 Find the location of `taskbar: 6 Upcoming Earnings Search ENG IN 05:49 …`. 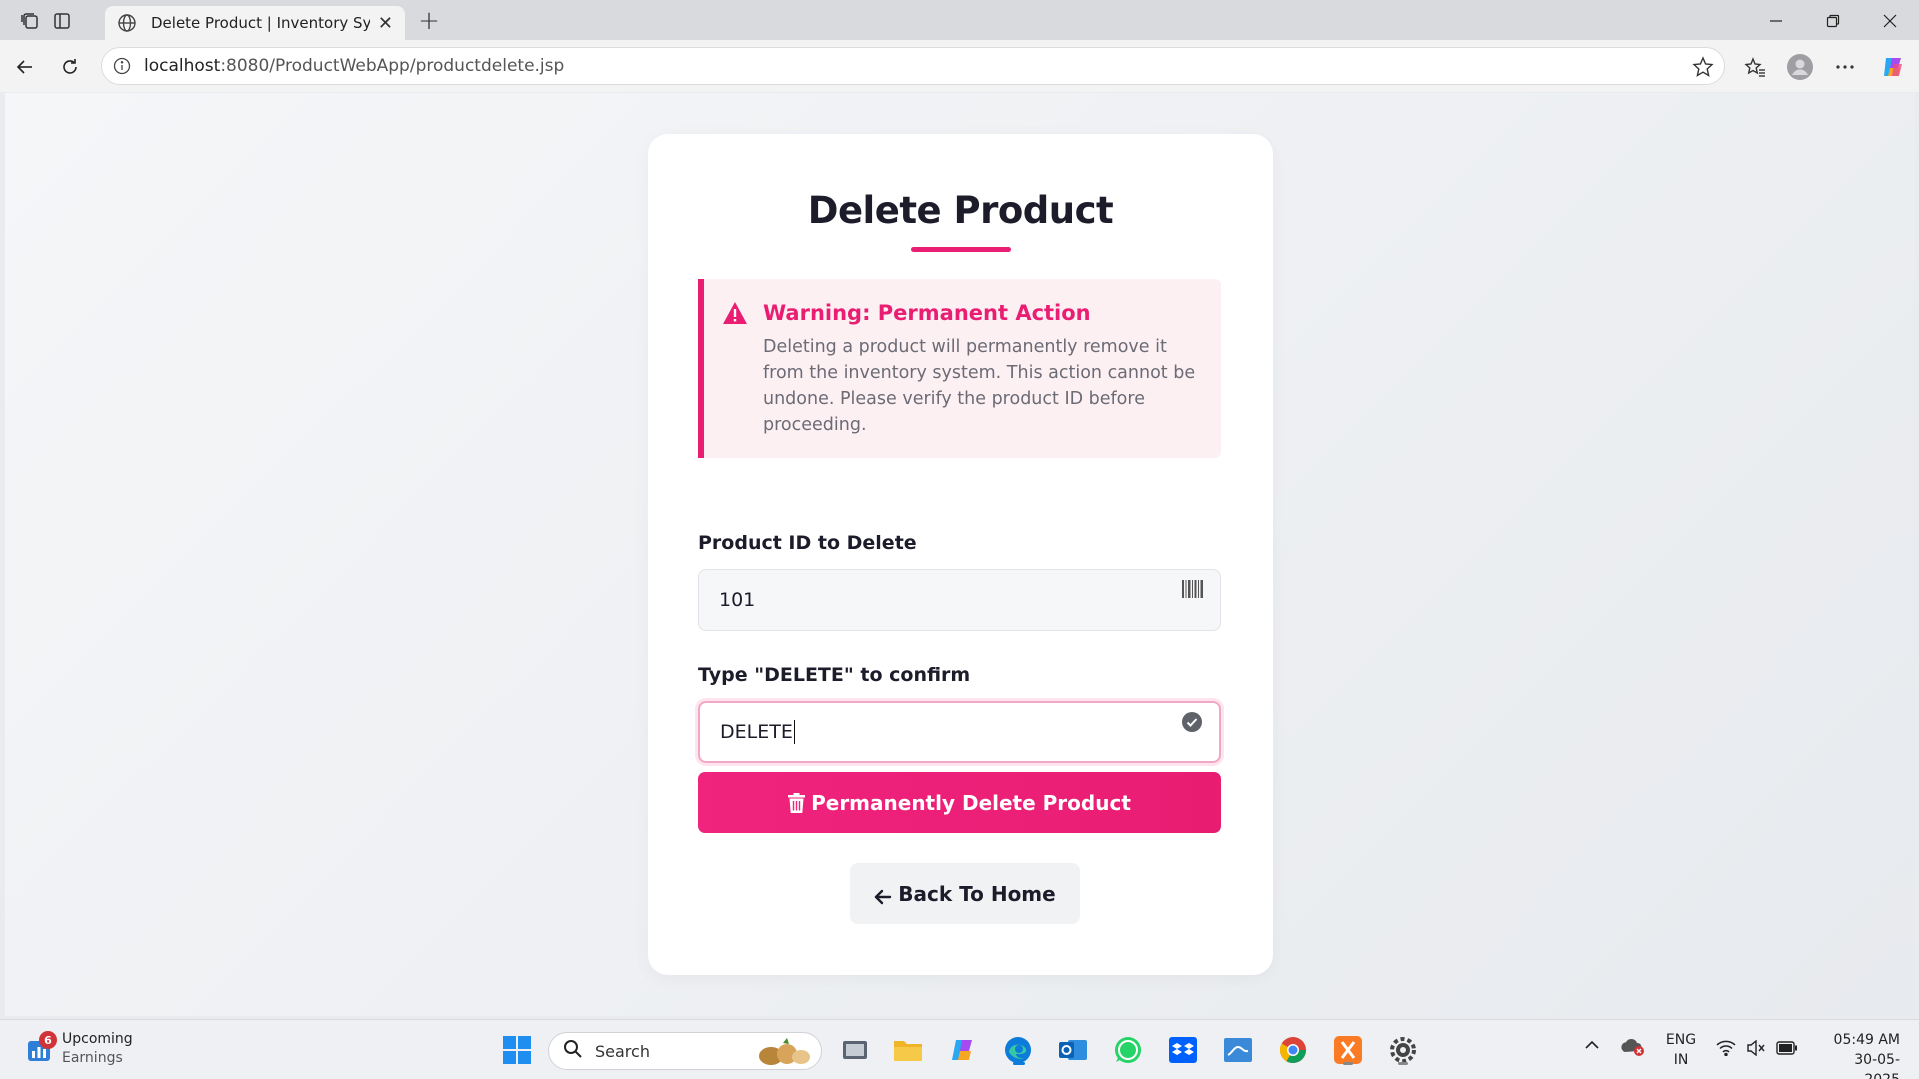

taskbar: 6 Upcoming Earnings Search ENG IN 05:49 … is located at coordinates (959, 1049).